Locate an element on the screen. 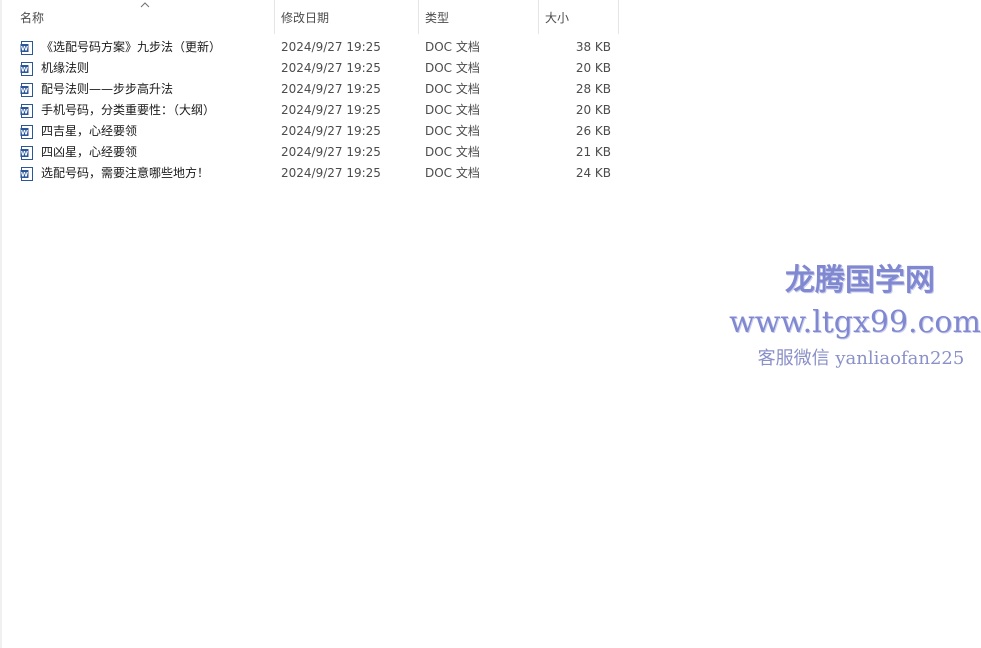 The height and width of the screenshot is (648, 981). file-size: 24 KB is located at coordinates (593, 173).